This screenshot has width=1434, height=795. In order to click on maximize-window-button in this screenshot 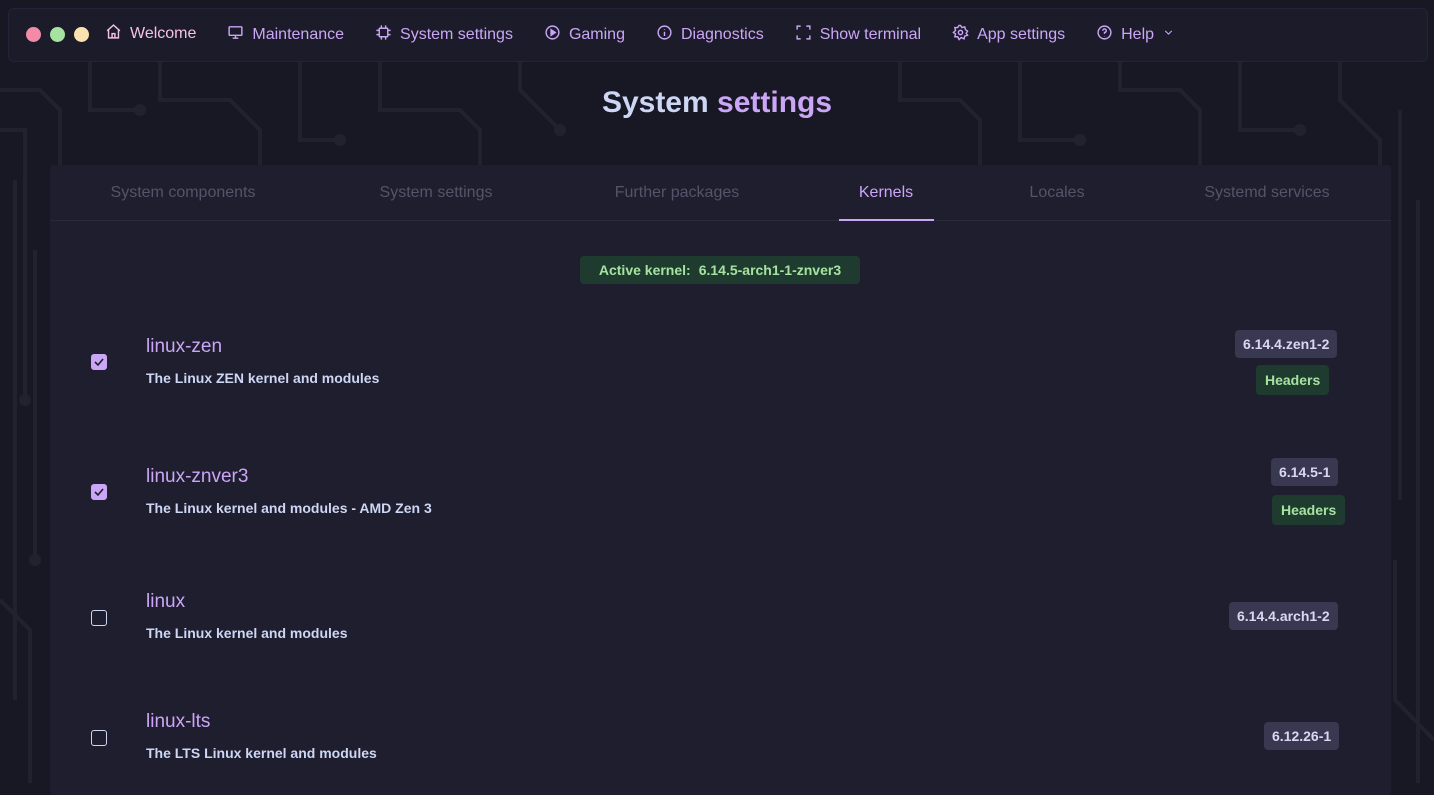, I will do `click(81, 34)`.